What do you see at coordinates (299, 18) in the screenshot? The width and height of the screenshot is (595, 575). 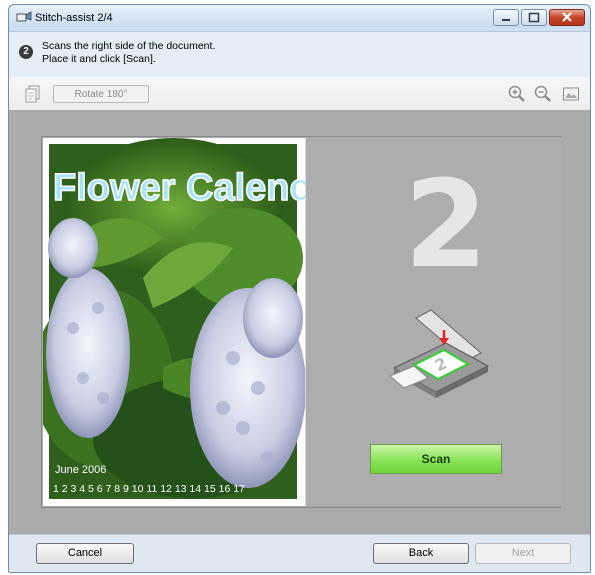 I see `title-bar: Stitch-assist 2/4` at bounding box center [299, 18].